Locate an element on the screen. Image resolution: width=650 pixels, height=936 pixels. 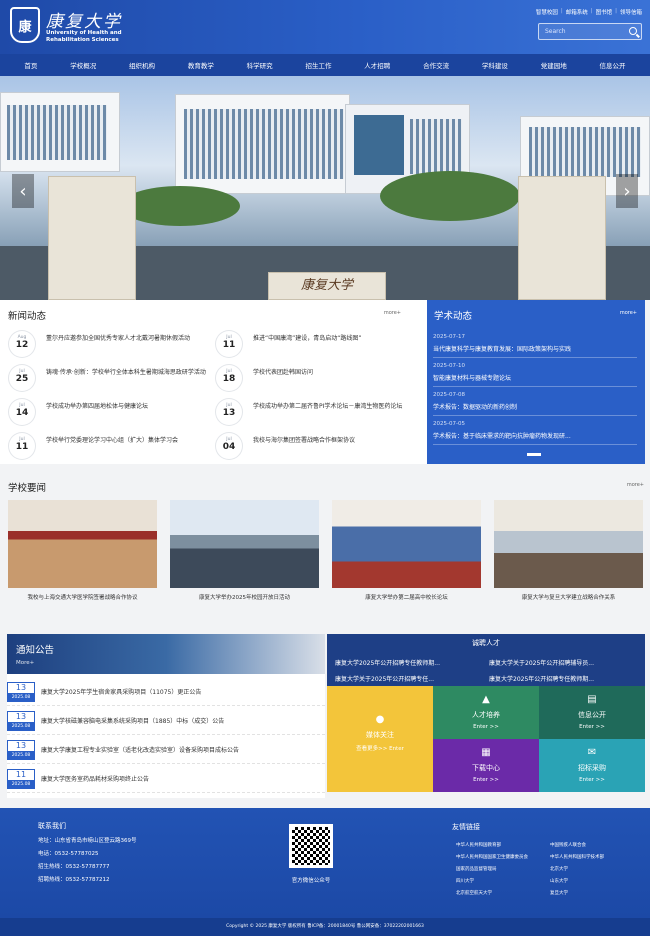
academic-more-link: more+ is located at coordinates (628, 313).